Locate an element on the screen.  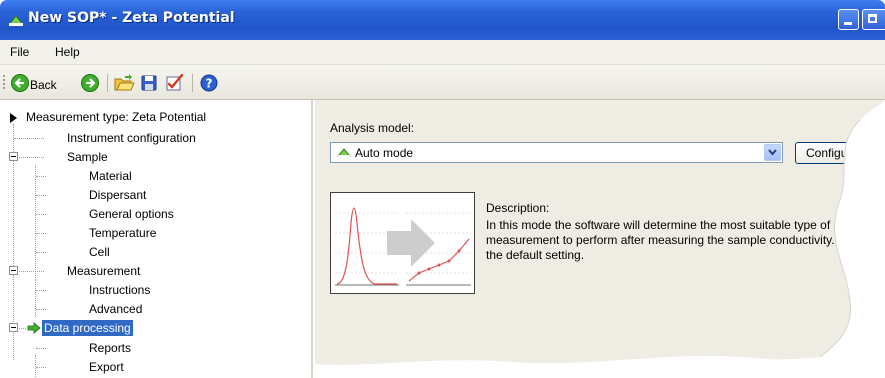
maximize-icon is located at coordinates (872, 18).